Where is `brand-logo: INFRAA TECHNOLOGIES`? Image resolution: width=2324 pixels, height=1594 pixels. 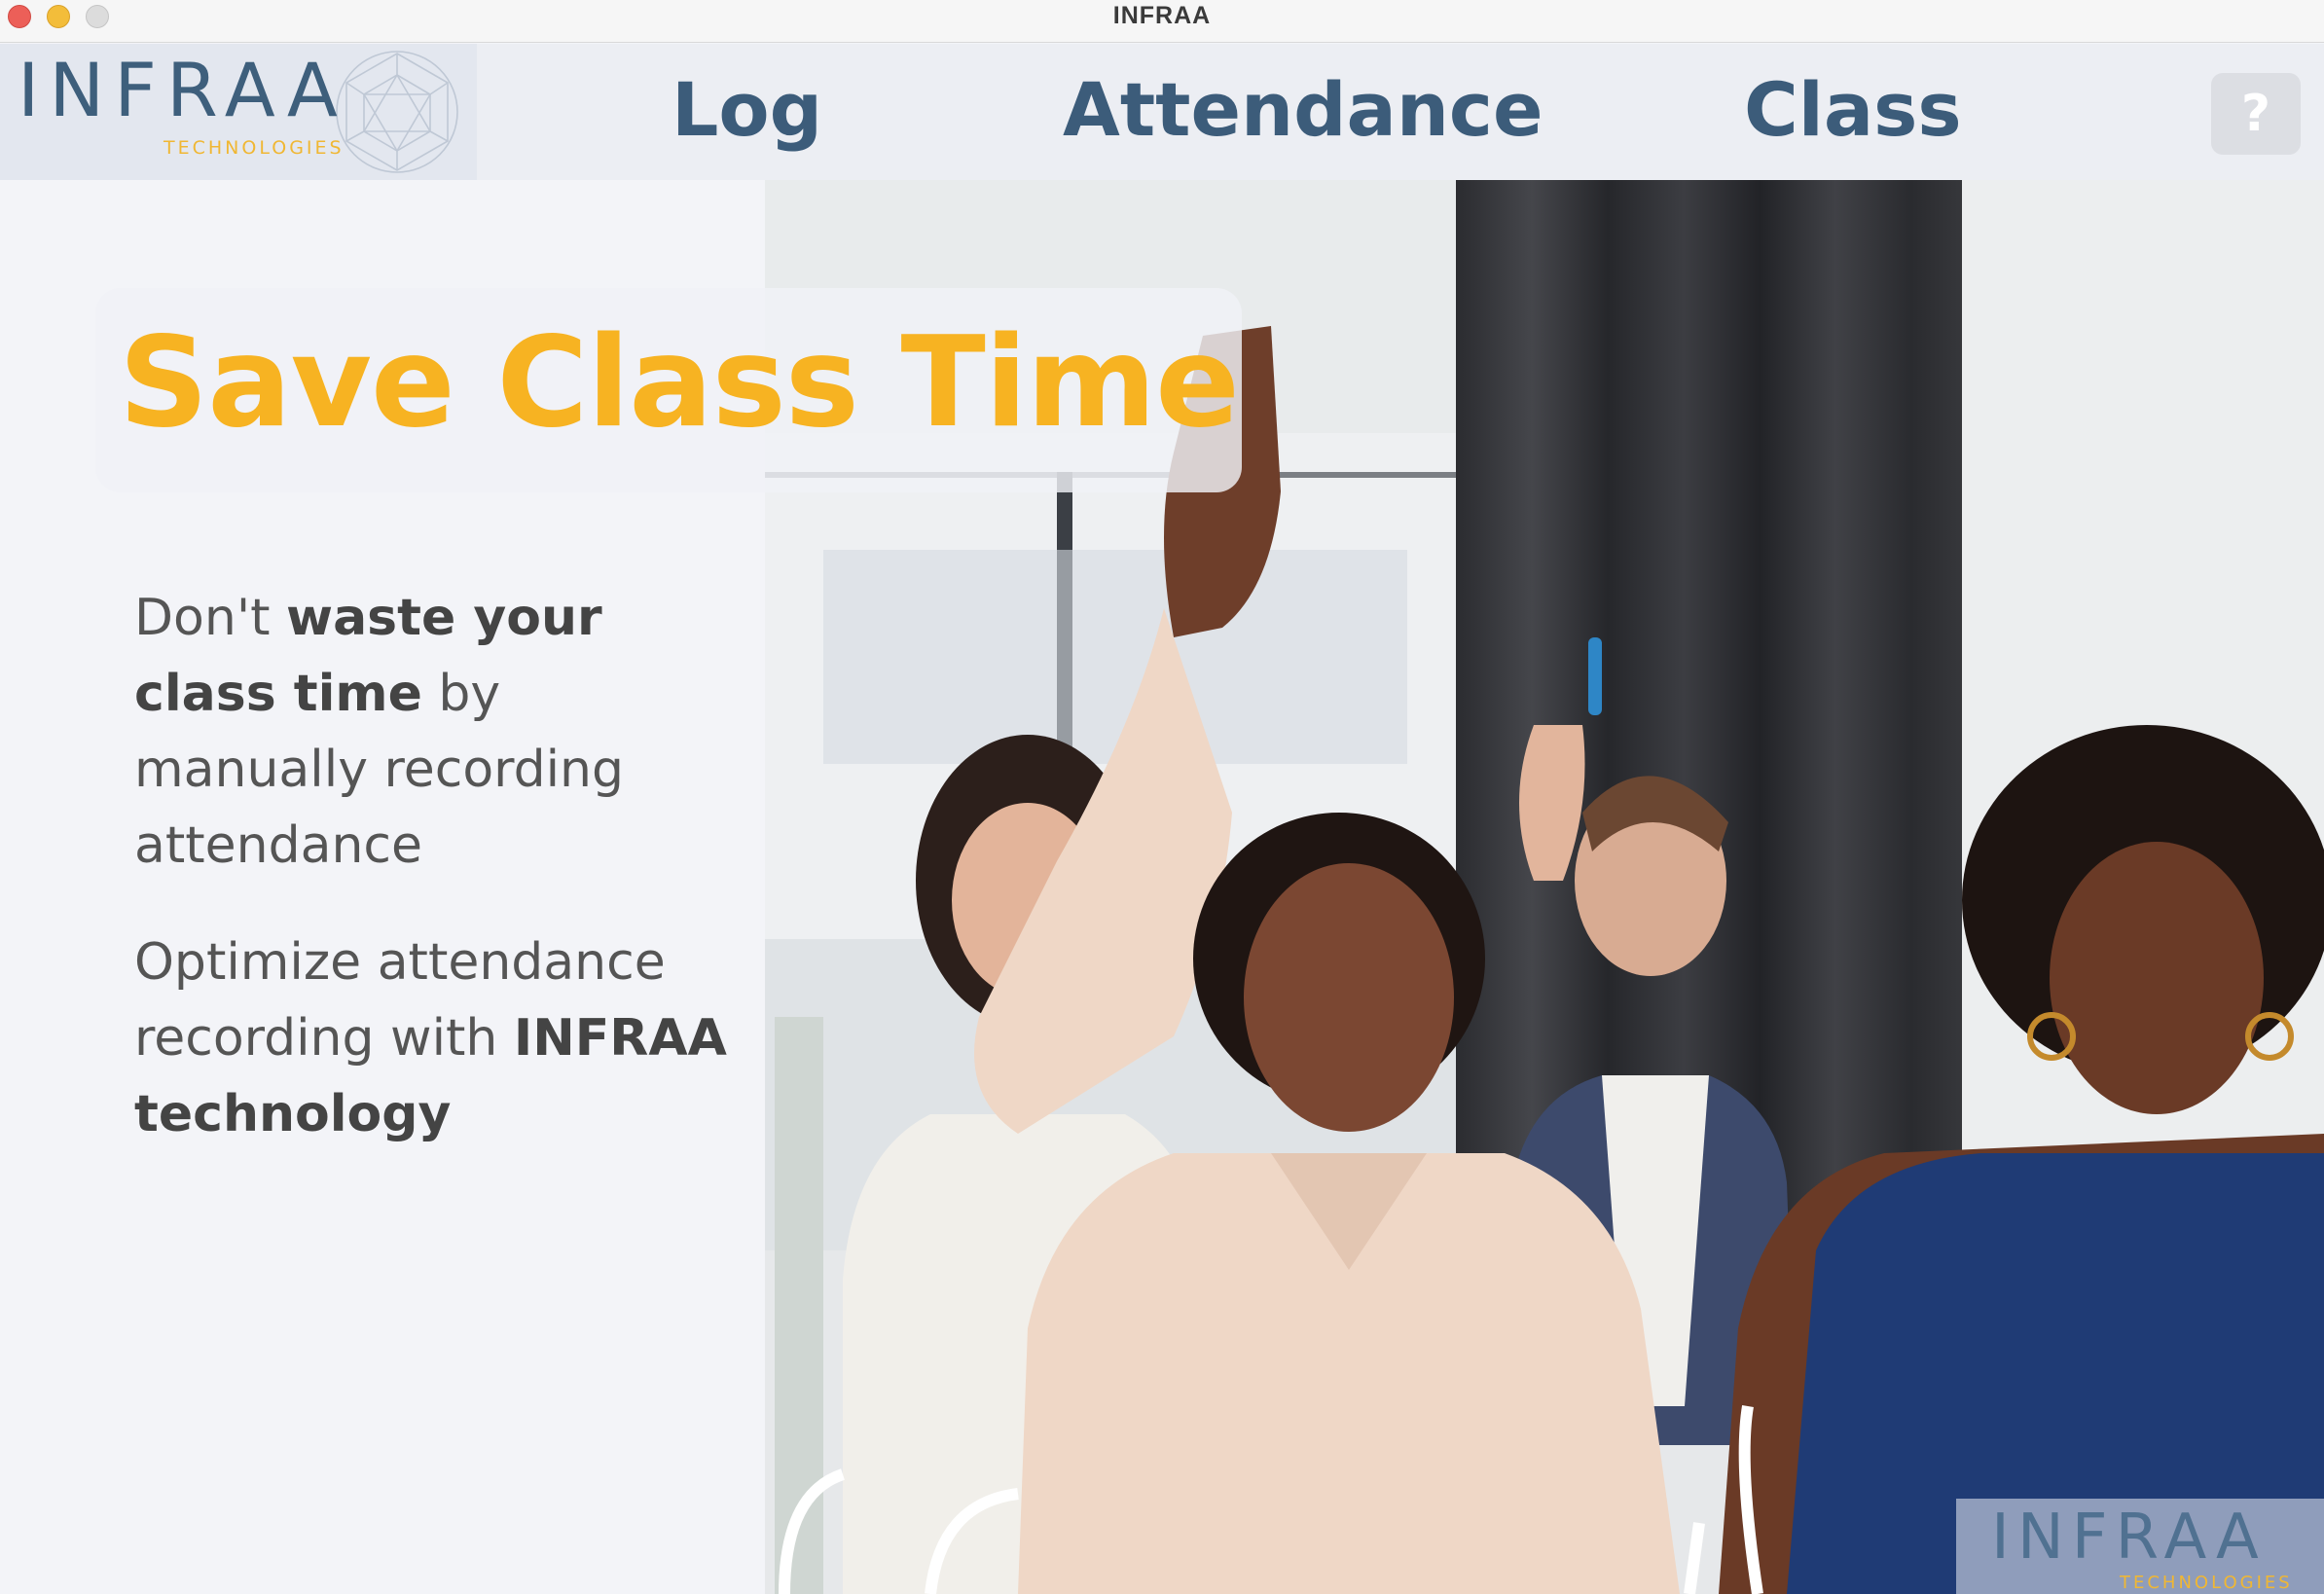 brand-logo: INFRAA TECHNOLOGIES is located at coordinates (238, 112).